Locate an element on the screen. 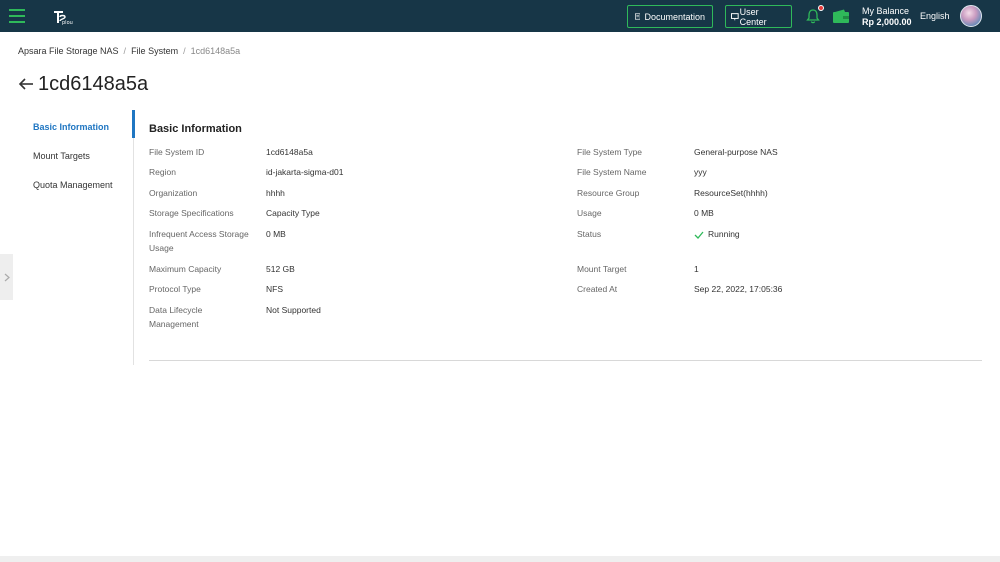 The height and width of the screenshot is (562, 1000). field-value-status: Running is located at coordinates (717, 234).